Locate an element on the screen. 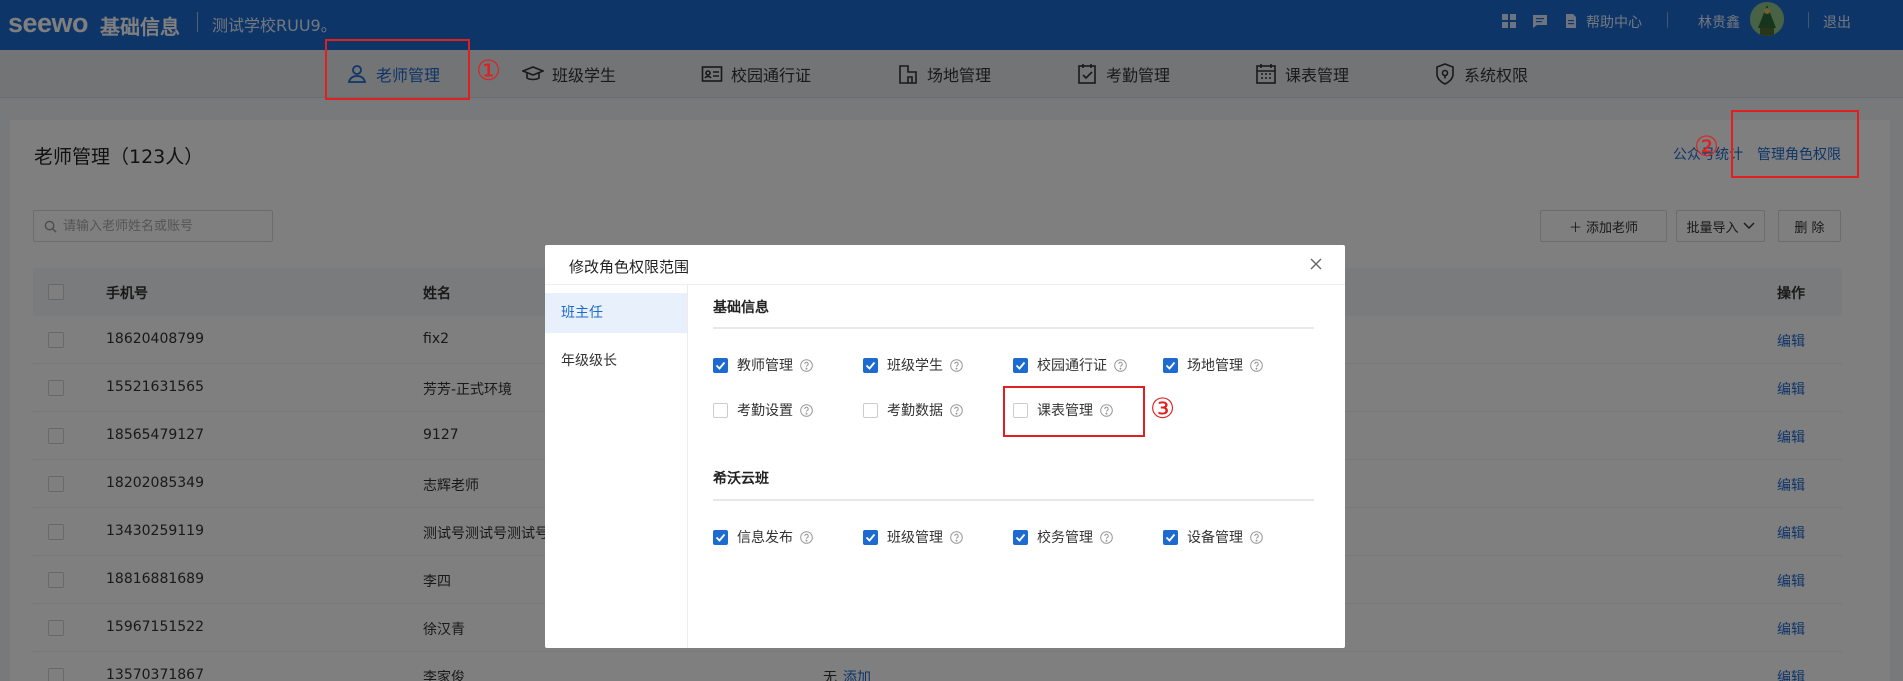 The image size is (1903, 681). perm-venue-management: 场地管理 is located at coordinates (1213, 365).